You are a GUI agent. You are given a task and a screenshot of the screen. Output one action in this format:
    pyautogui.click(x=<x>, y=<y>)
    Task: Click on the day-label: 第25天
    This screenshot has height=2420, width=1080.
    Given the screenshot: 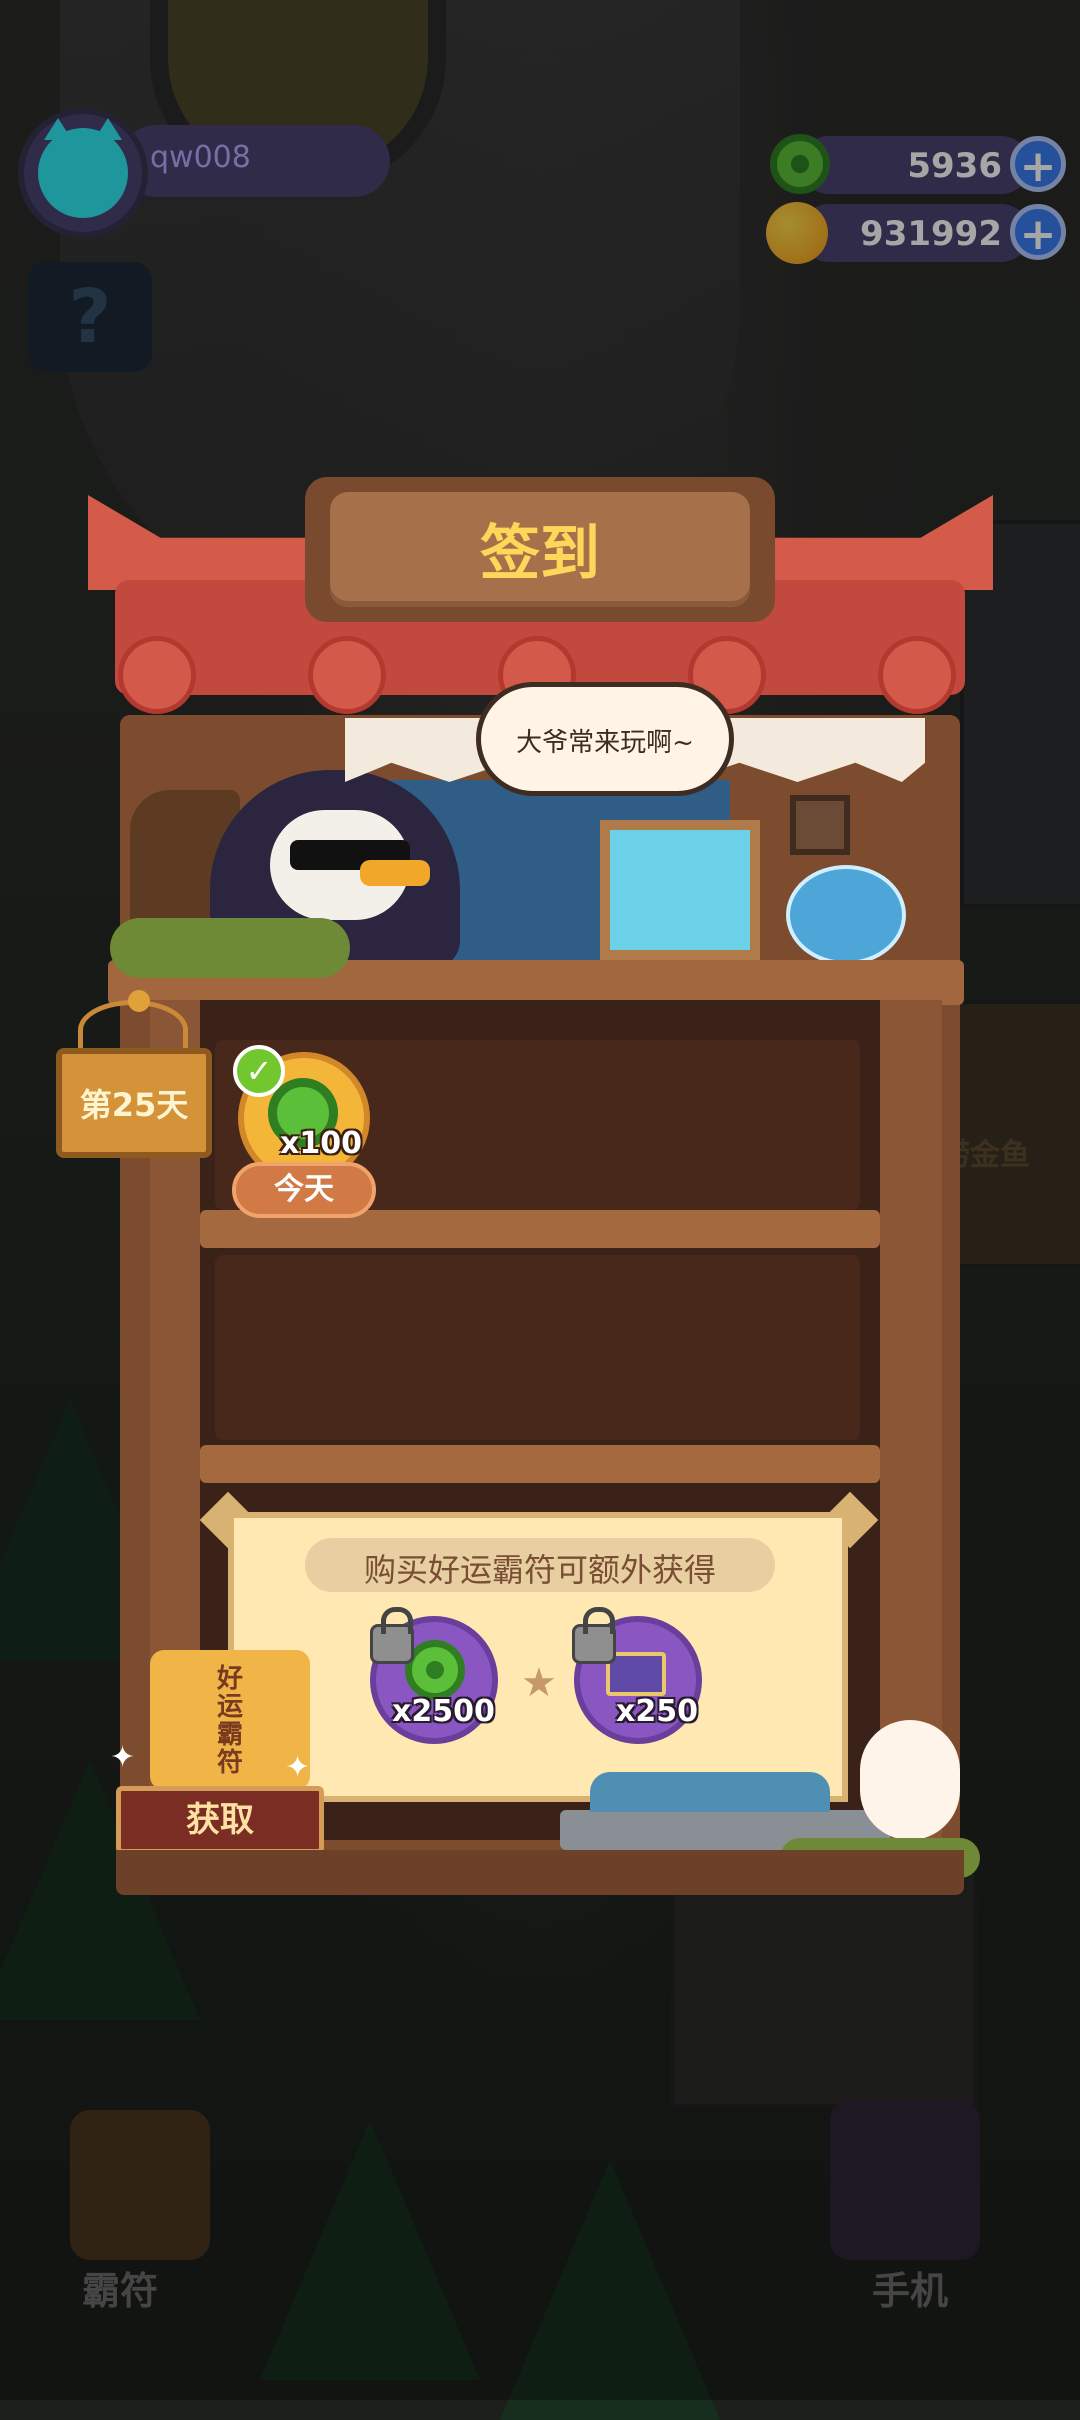 What is the action you would take?
    pyautogui.click(x=134, y=1105)
    